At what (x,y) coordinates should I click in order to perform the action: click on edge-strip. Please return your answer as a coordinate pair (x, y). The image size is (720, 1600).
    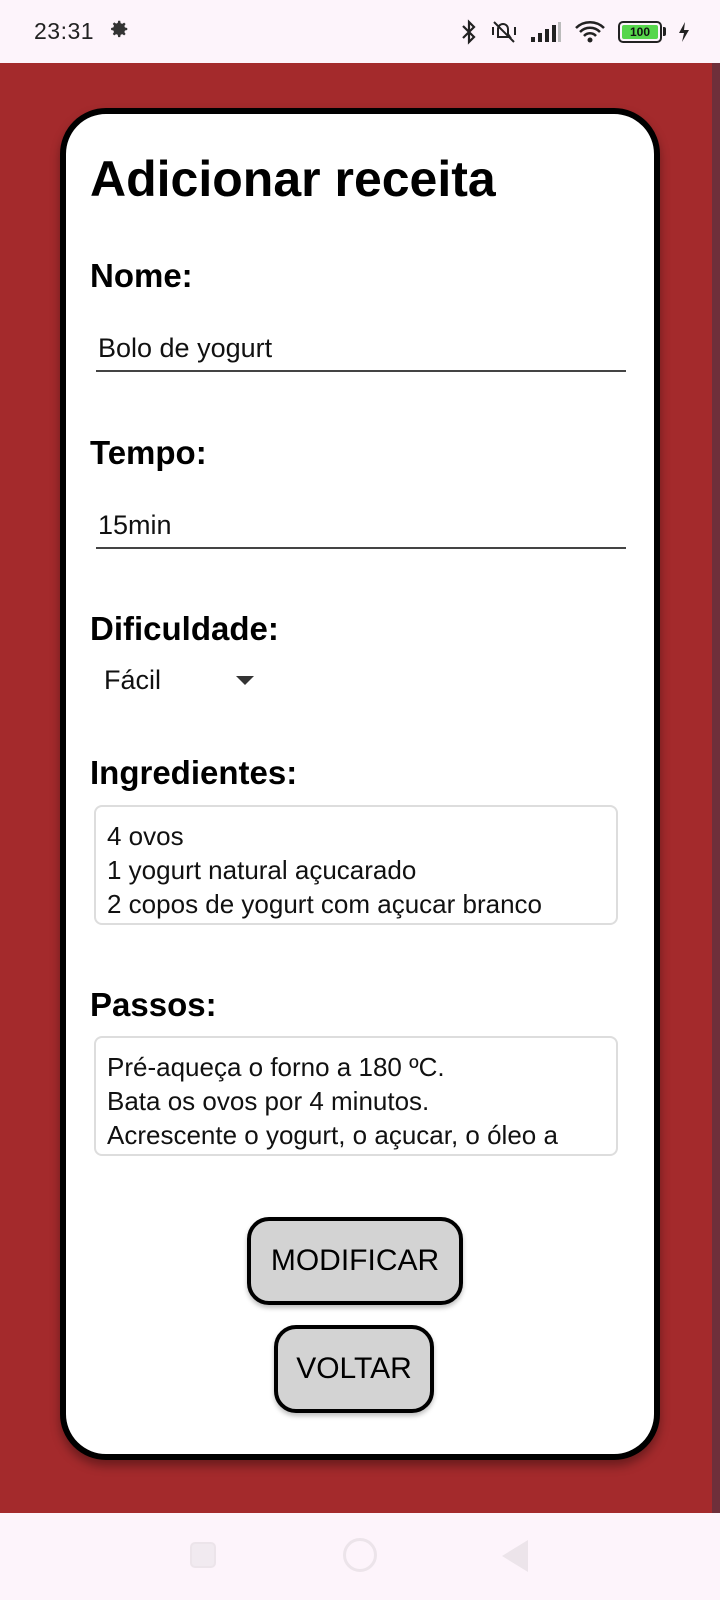
    Looking at the image, I should click on (716, 788).